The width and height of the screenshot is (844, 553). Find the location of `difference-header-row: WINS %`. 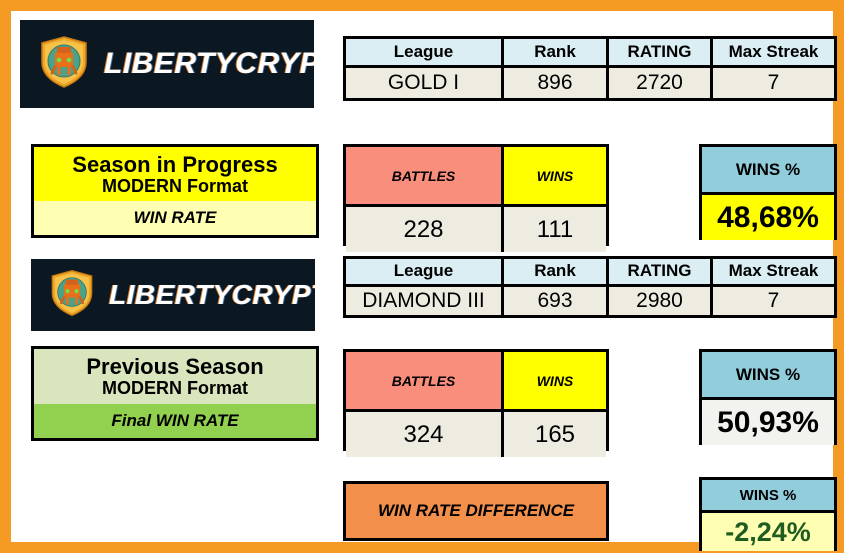

difference-header-row: WINS % is located at coordinates (768, 496).